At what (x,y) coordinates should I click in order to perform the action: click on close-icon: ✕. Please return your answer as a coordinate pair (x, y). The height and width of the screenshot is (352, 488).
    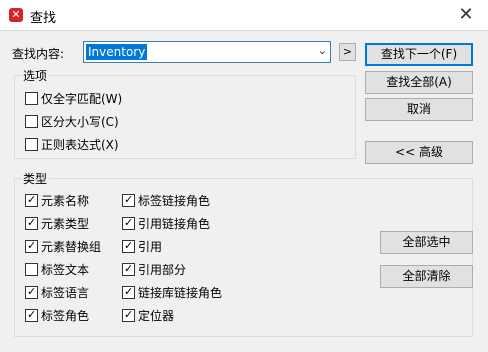
    Looking at the image, I should click on (466, 15).